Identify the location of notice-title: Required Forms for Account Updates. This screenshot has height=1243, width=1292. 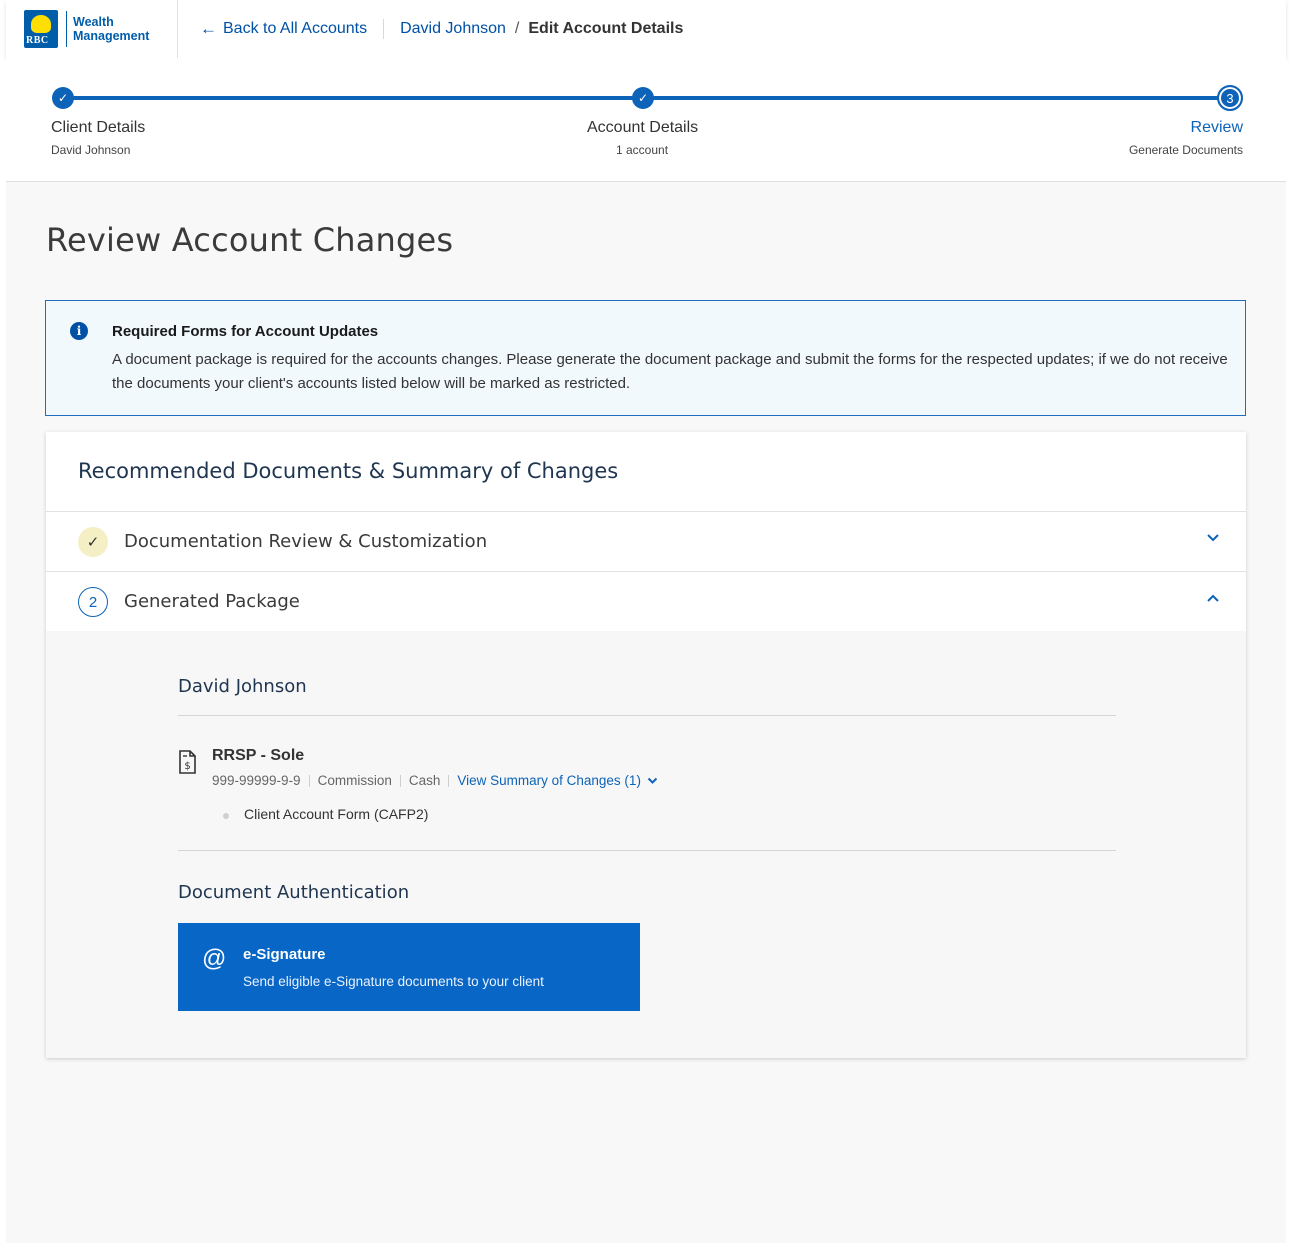
(245, 331).